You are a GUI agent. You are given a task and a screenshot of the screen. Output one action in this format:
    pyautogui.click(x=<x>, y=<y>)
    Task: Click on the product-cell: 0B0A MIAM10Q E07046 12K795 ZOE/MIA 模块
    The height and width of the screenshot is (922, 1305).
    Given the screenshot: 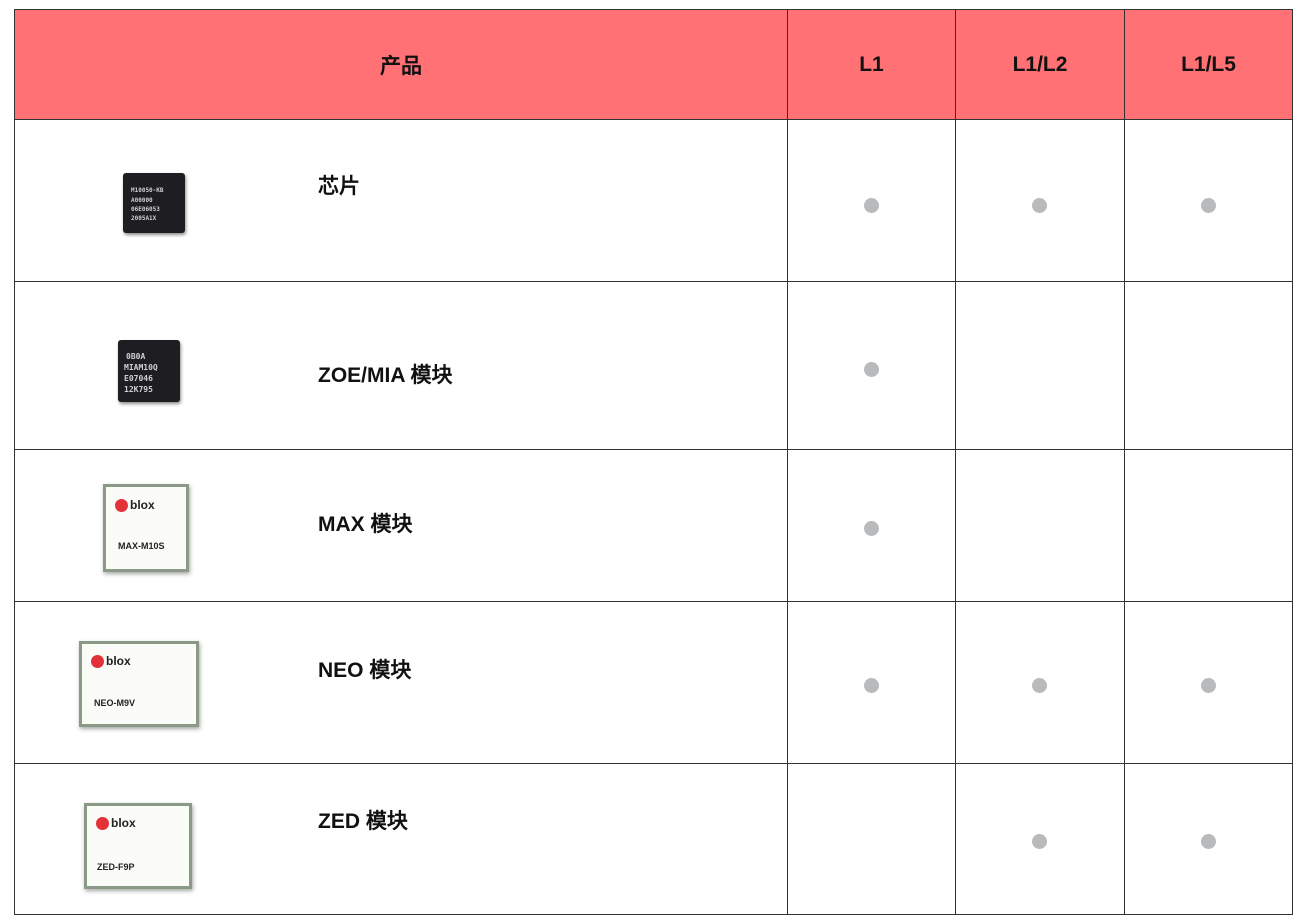 What is the action you would take?
    pyautogui.click(x=401, y=365)
    